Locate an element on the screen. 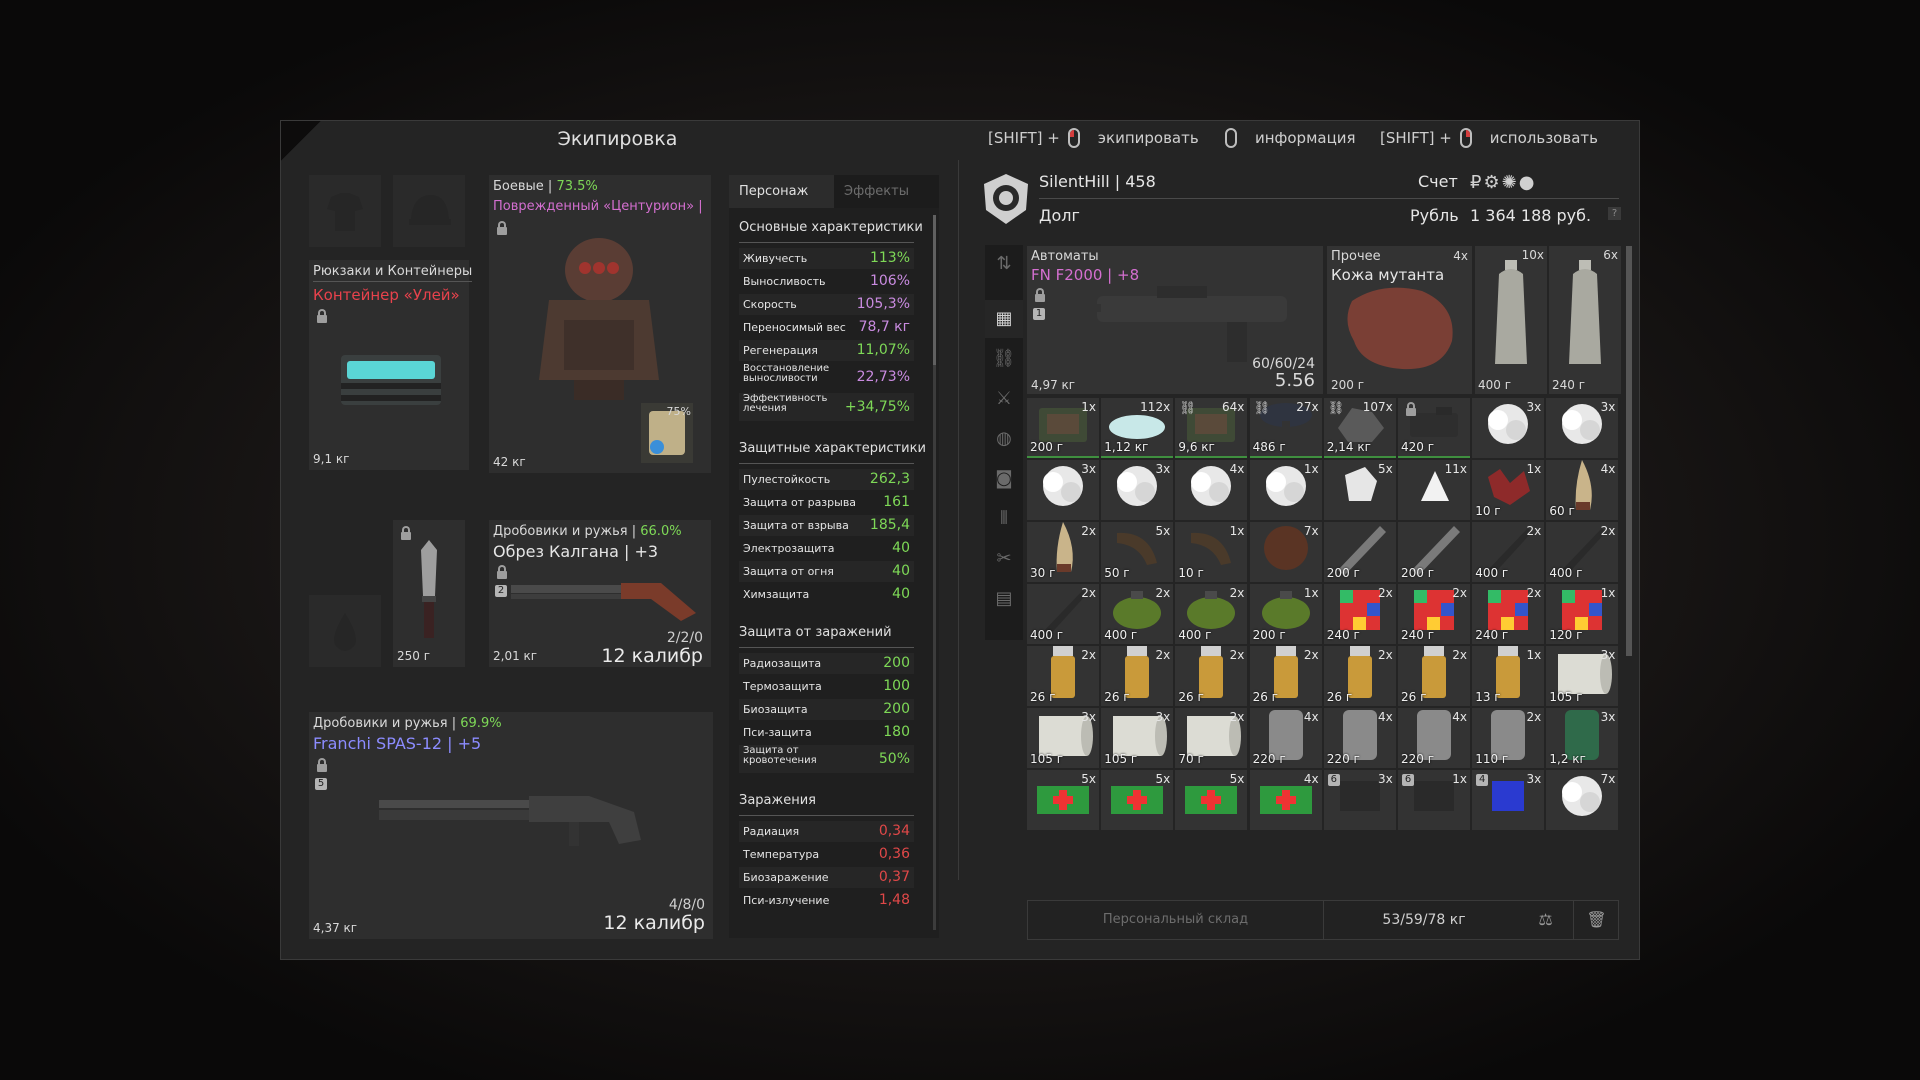  help-button: ? is located at coordinates (1614, 213).